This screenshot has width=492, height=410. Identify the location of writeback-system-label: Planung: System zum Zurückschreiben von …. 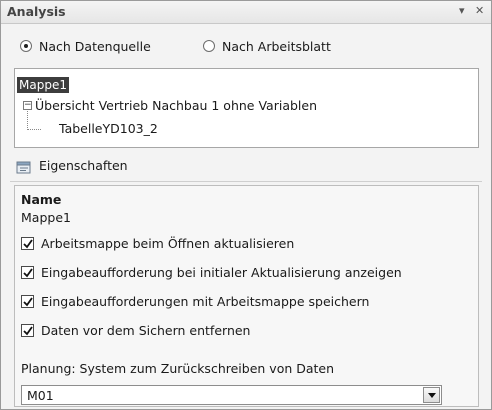
(178, 368).